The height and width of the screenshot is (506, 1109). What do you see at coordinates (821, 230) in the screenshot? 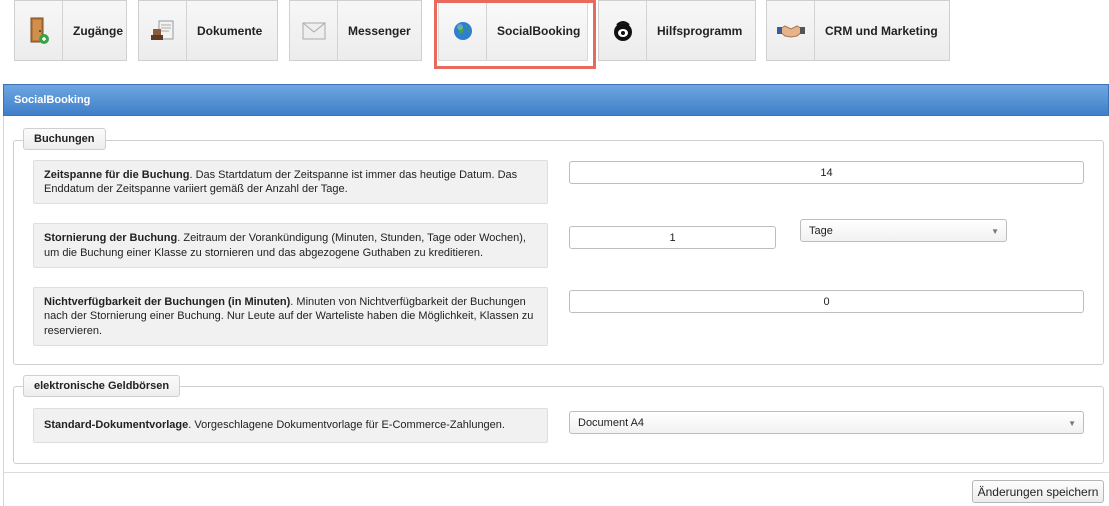
I see `stornierung-unit-value: Tage` at bounding box center [821, 230].